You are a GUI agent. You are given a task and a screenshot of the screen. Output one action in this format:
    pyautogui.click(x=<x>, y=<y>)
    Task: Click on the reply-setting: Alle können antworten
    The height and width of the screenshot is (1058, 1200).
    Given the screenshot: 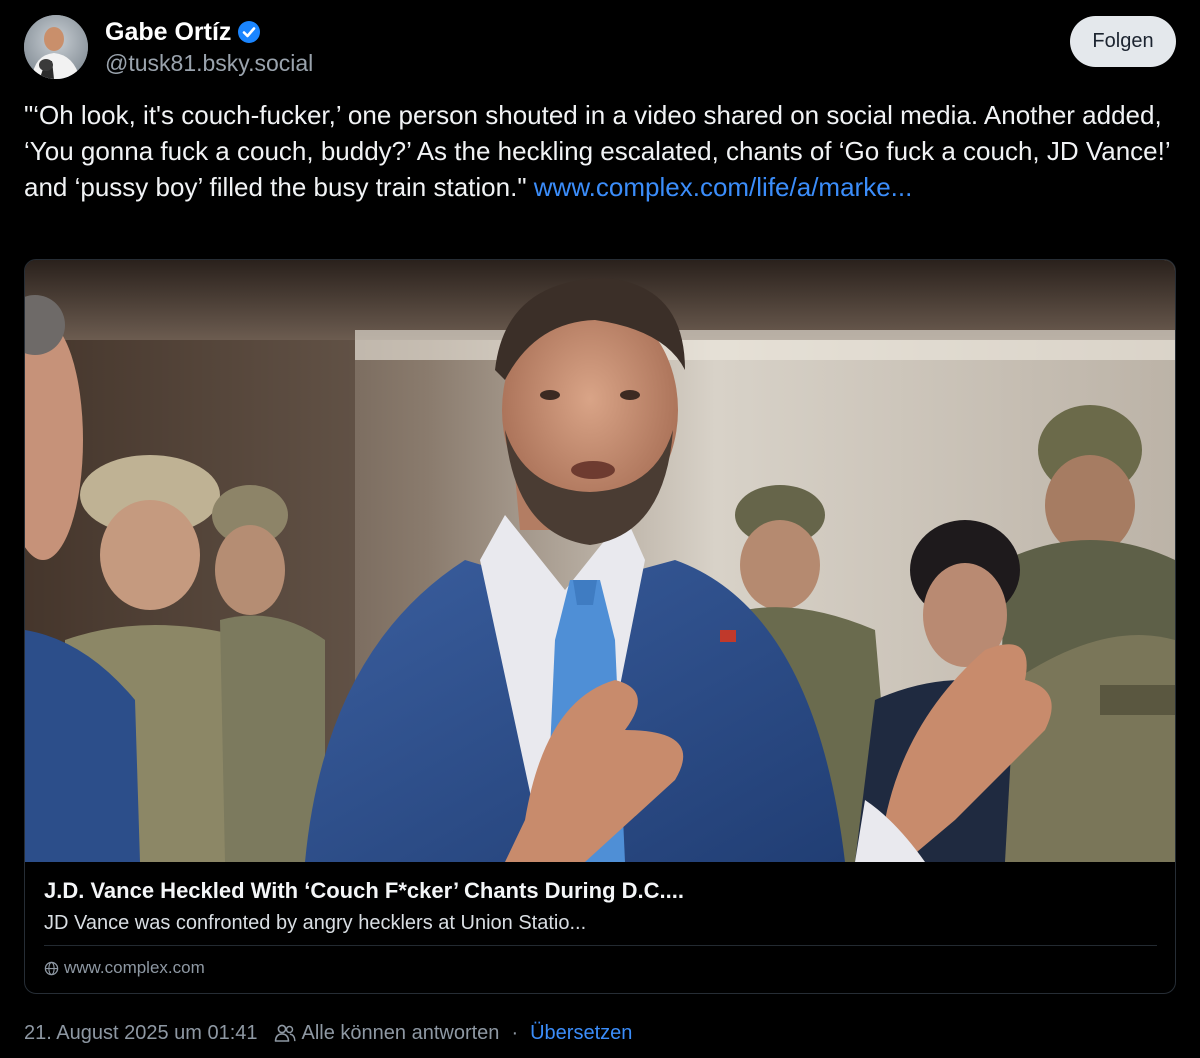 What is the action you would take?
    pyautogui.click(x=401, y=1033)
    